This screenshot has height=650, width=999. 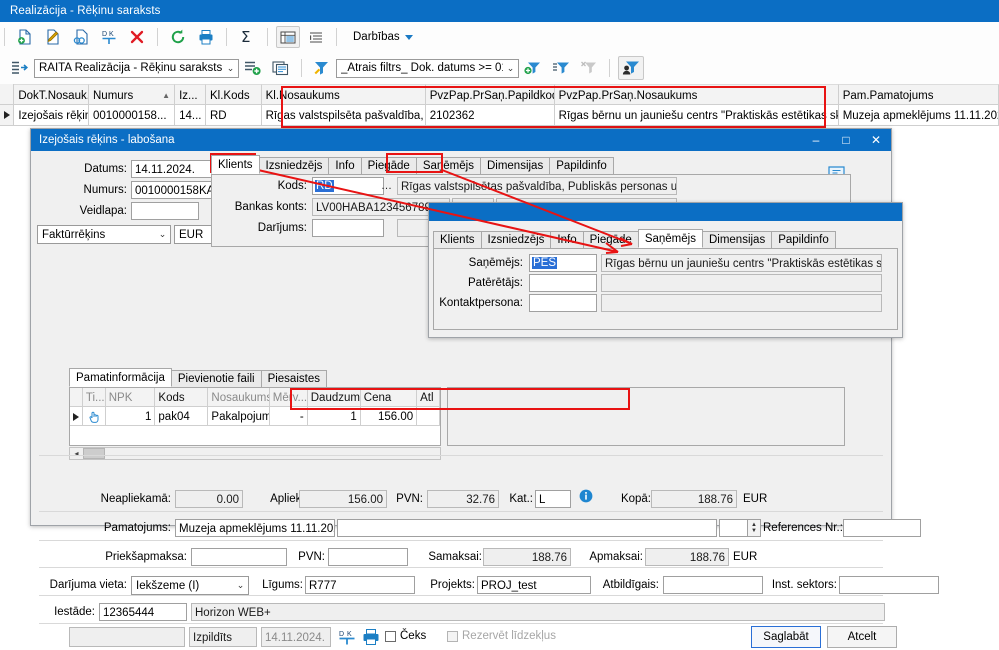 I want to click on lines-row: 1 pak04 Pakalpojum... - 1 156.00, so click(x=255, y=416).